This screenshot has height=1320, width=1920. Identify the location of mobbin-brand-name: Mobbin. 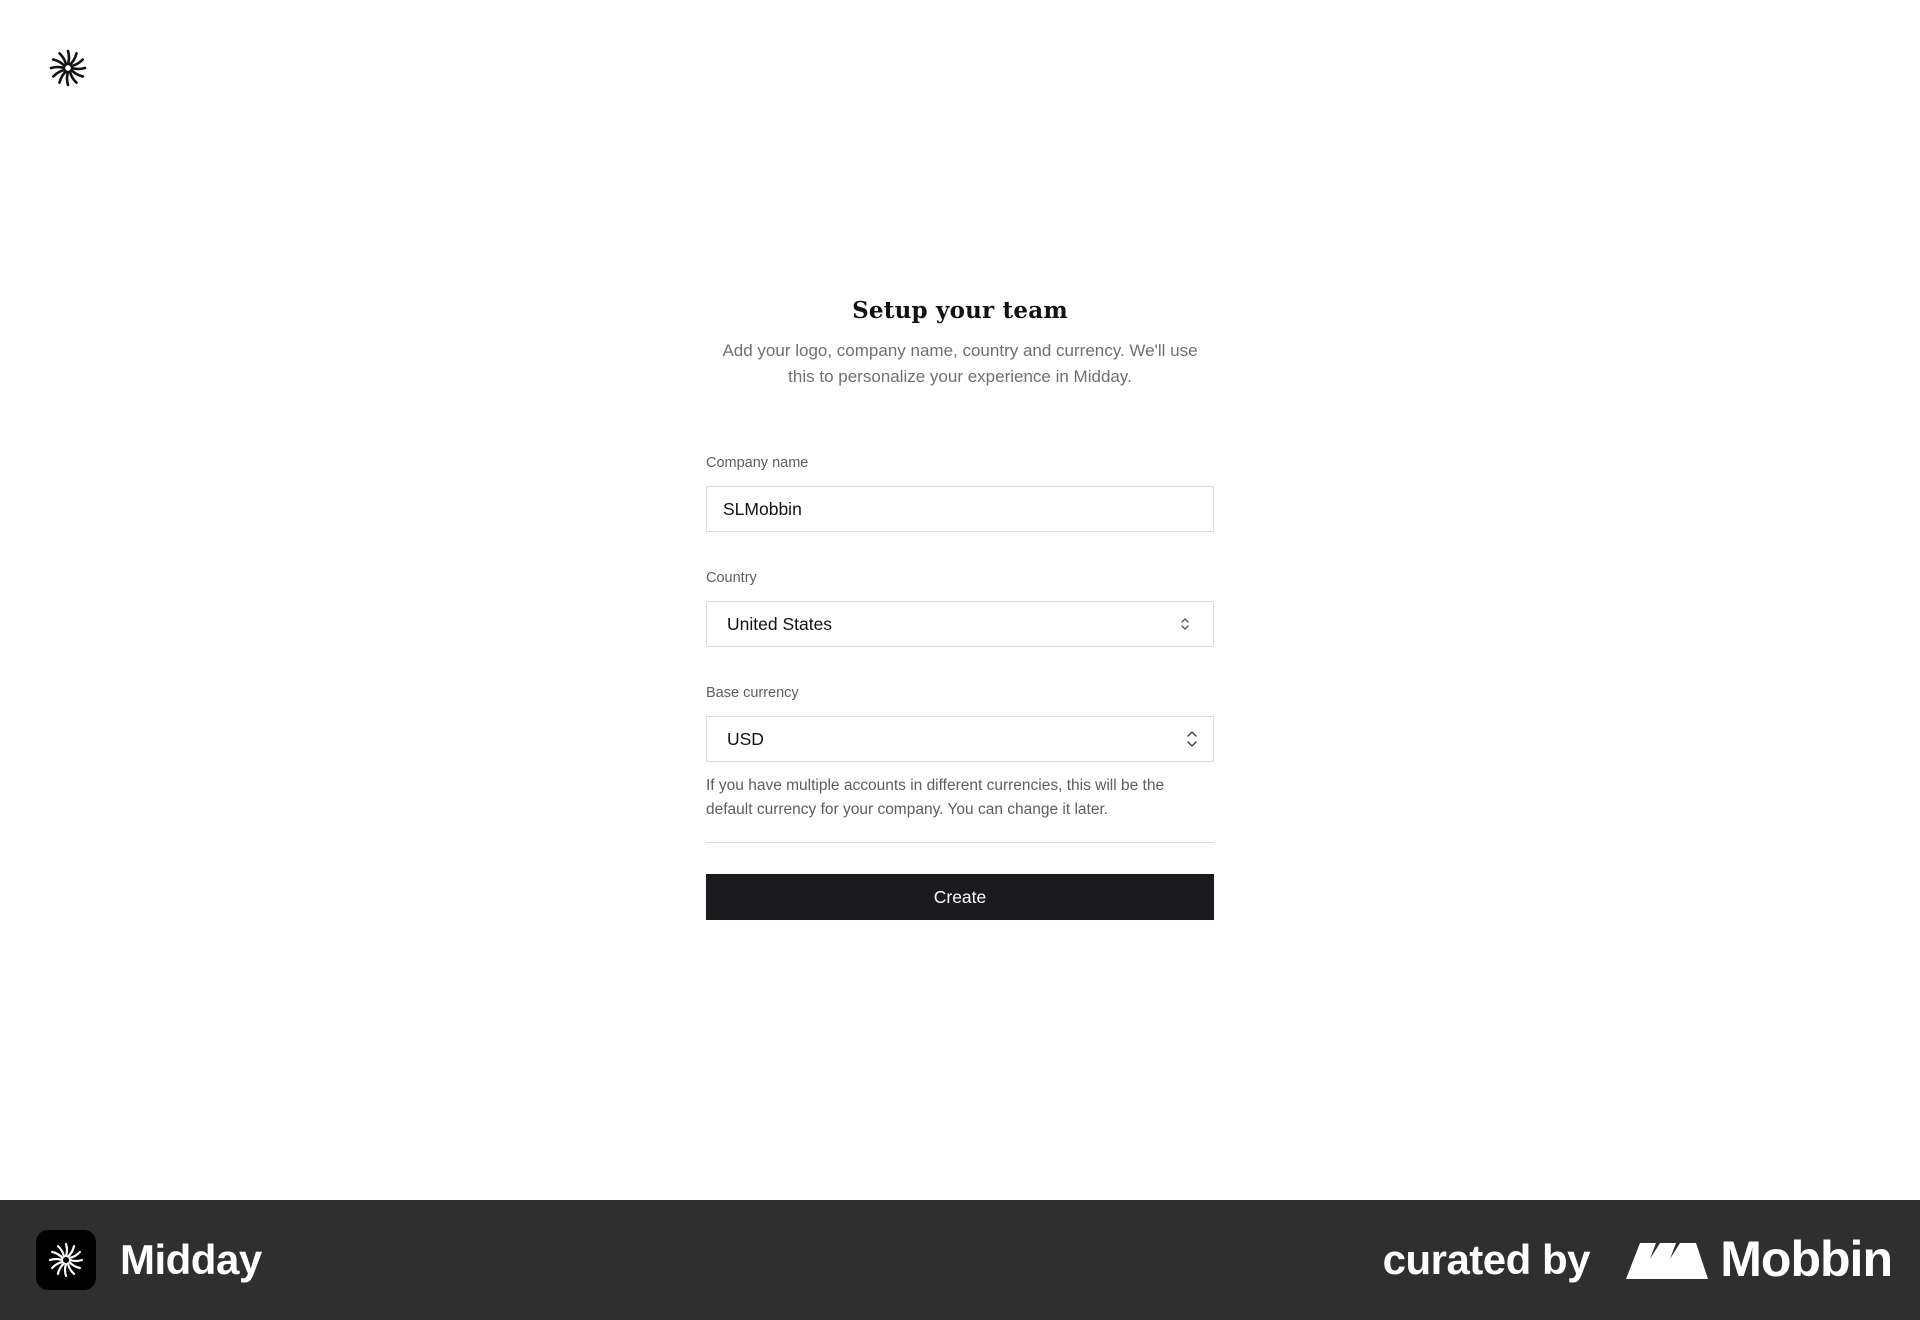
(1806, 1259).